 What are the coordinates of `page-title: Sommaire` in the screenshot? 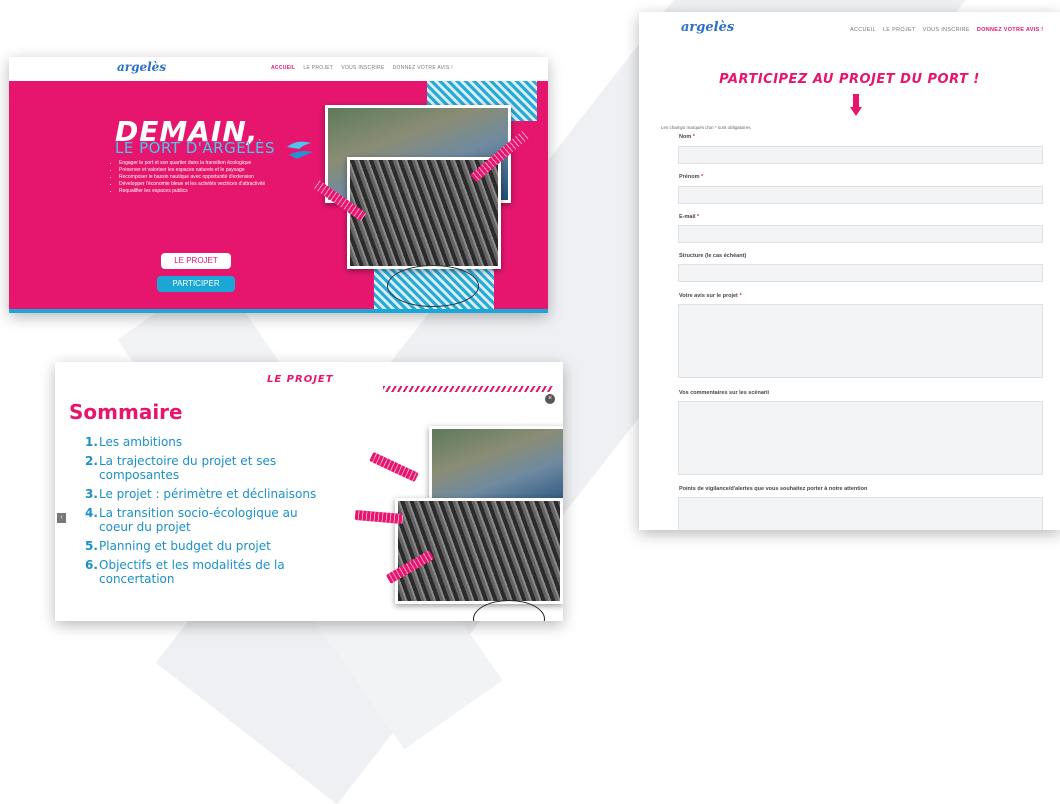 It's located at (126, 412).